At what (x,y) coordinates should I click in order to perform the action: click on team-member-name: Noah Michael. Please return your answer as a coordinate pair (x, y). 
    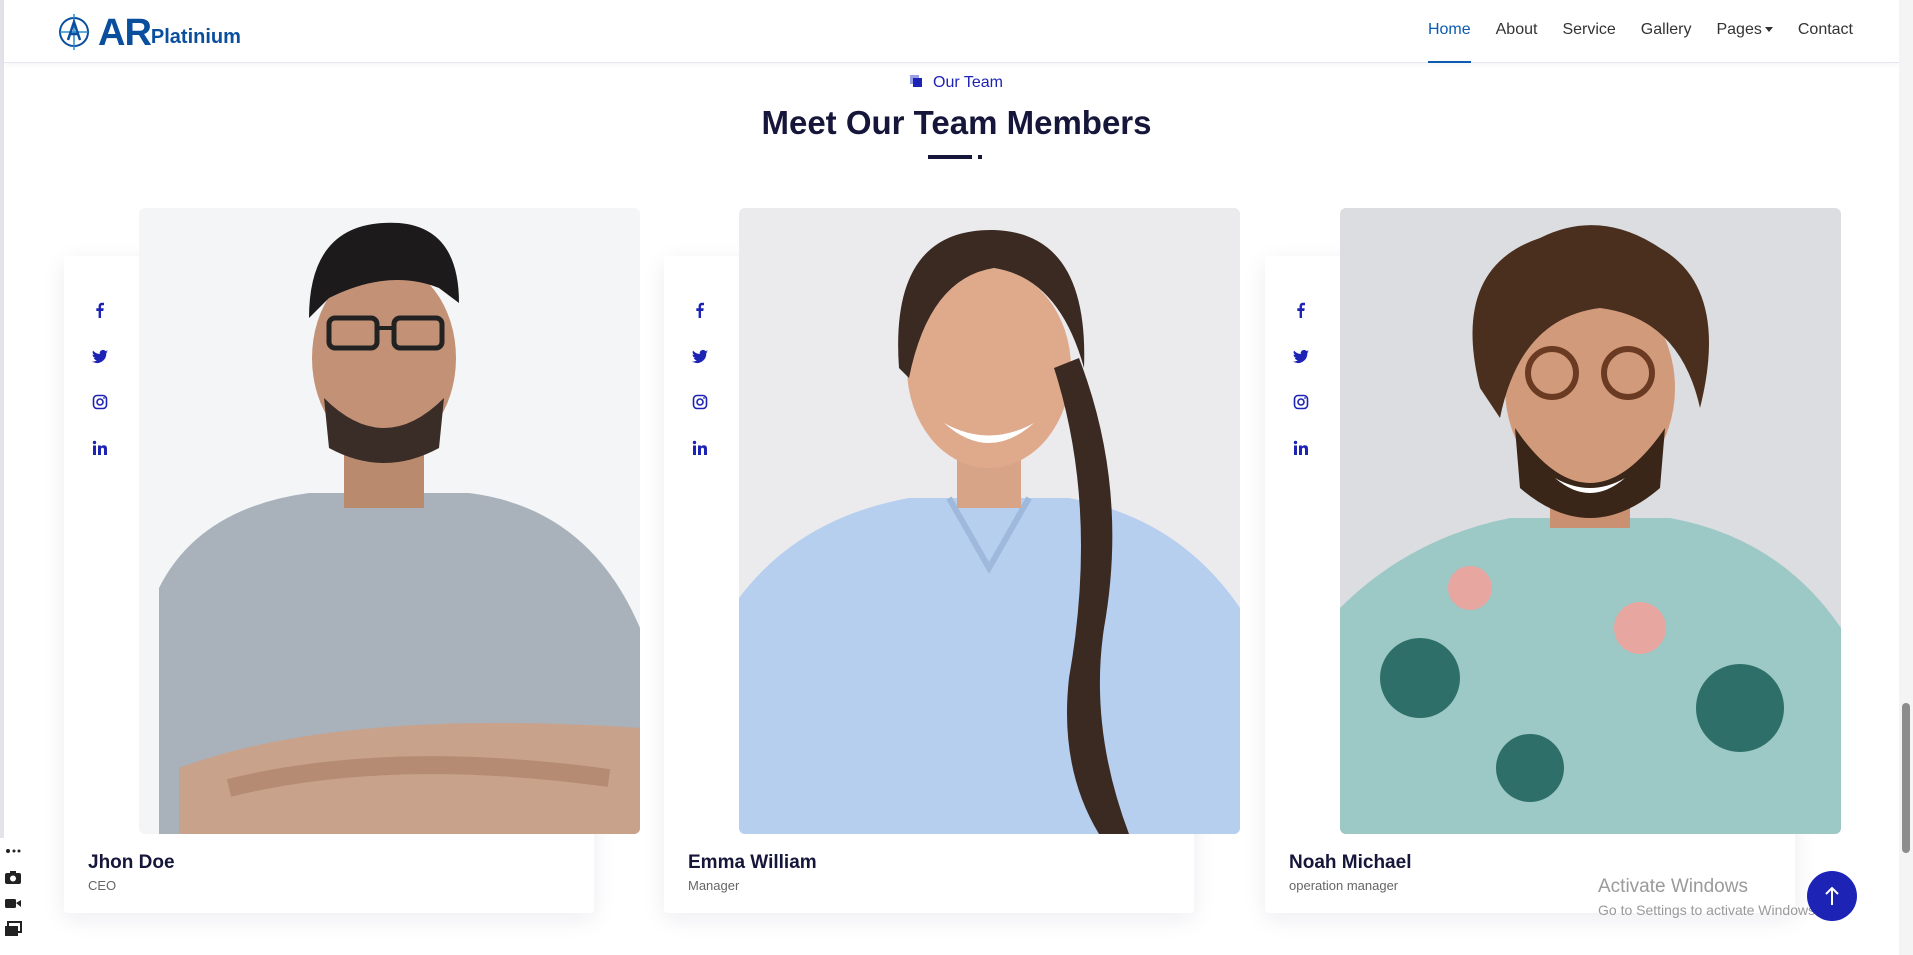
    Looking at the image, I should click on (1350, 862).